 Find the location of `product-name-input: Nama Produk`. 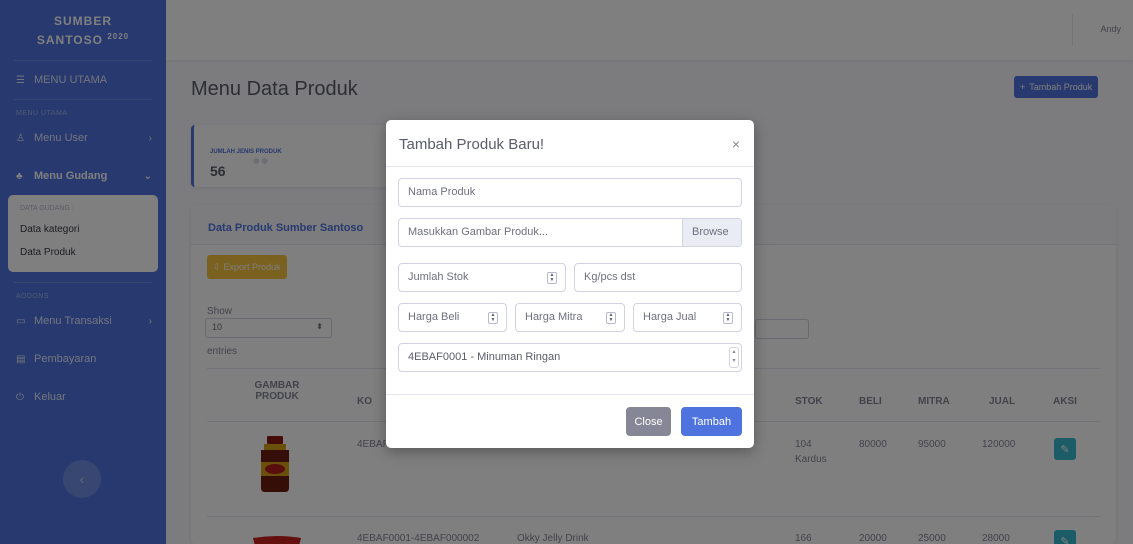

product-name-input: Nama Produk is located at coordinates (570, 192).